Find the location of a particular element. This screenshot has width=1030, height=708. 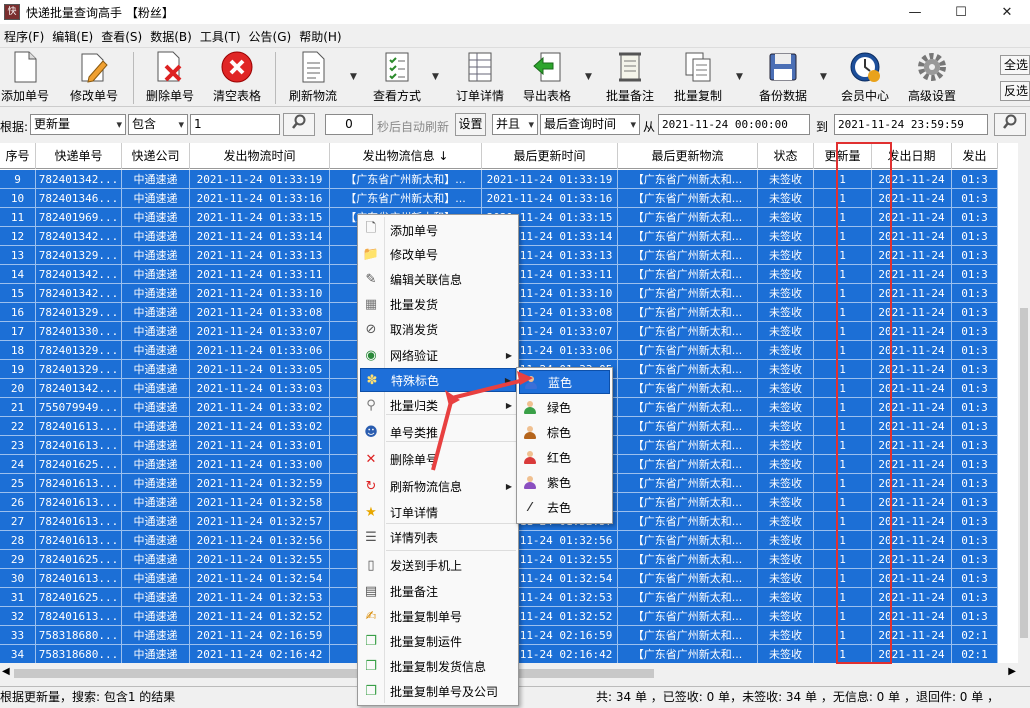

refresh-dropdown-arrow: ▼ is located at coordinates (353, 77).